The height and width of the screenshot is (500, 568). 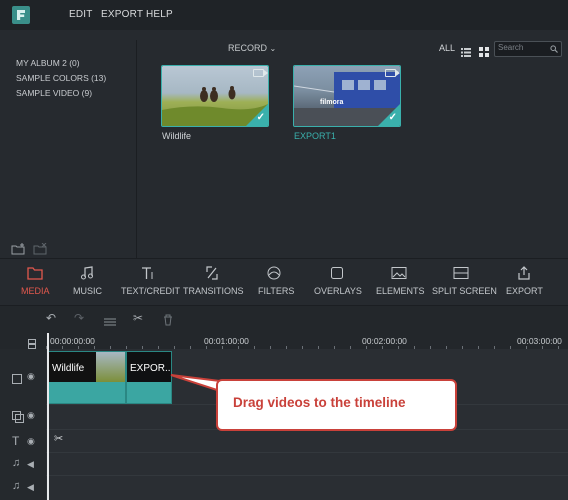 What do you see at coordinates (72, 341) in the screenshot?
I see `timecode-0: 00:00:00:00` at bounding box center [72, 341].